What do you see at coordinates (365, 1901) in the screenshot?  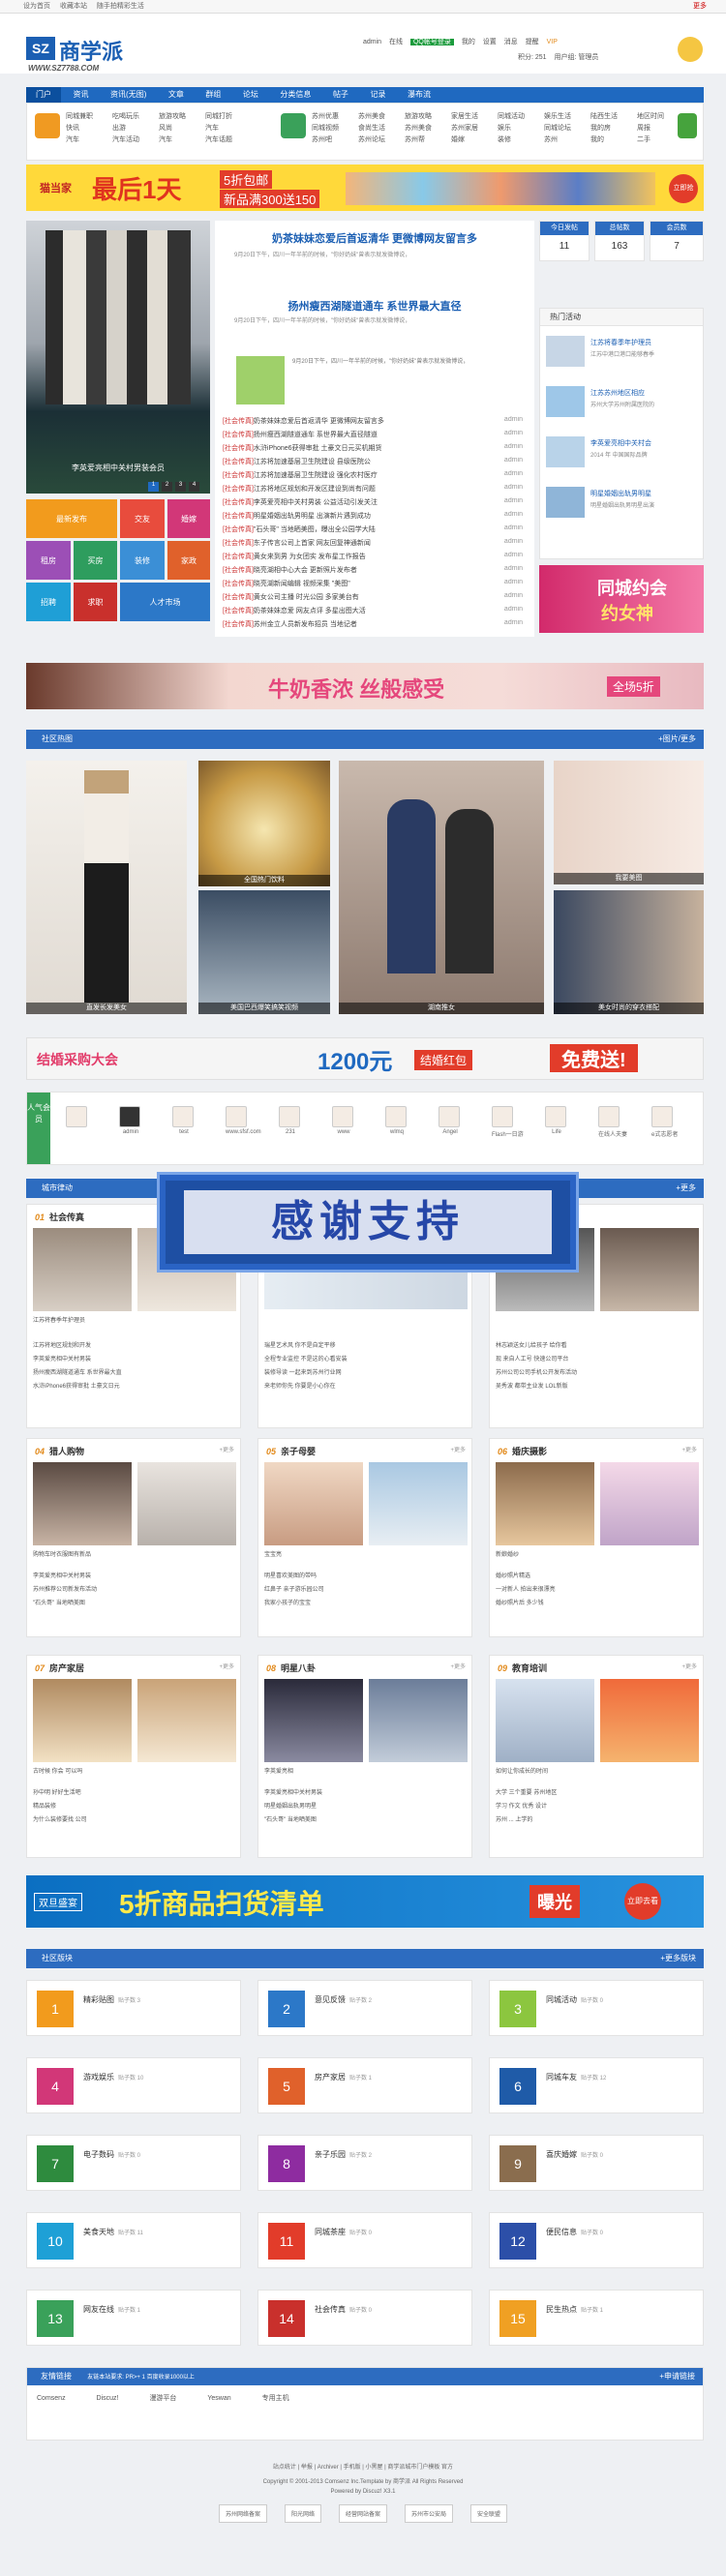 I see `promo-banner-4: 双旦盛宴 5折商品扫货清单 曝光 立即去看` at bounding box center [365, 1901].